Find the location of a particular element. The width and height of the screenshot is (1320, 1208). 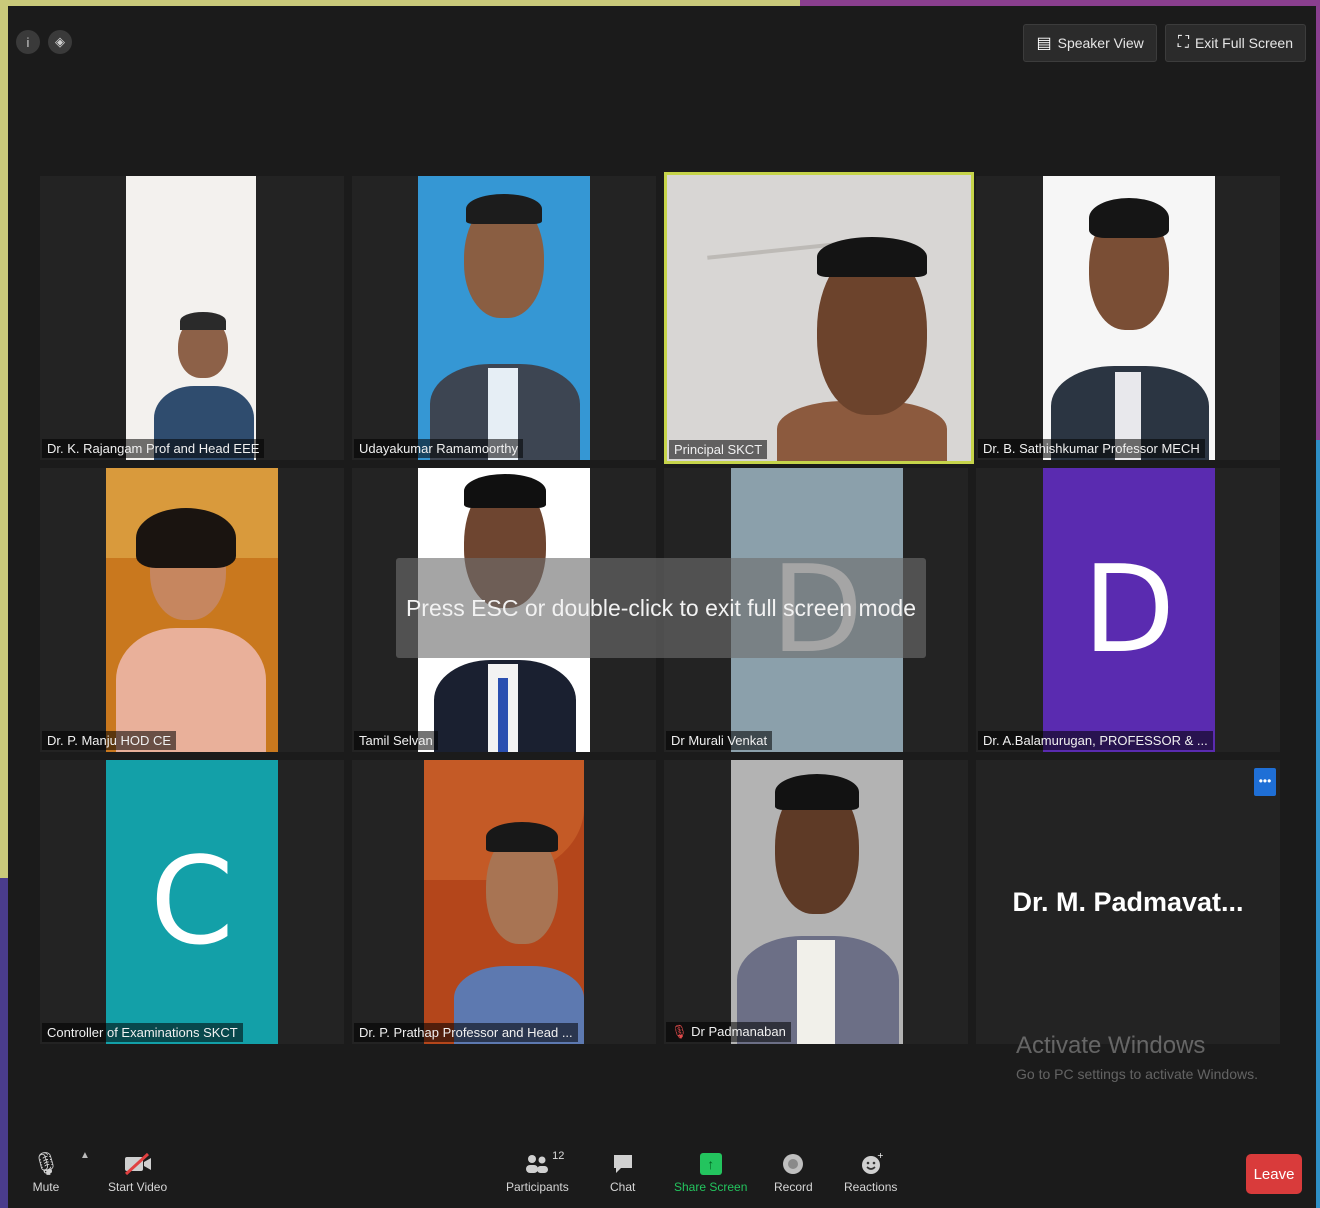

leave-button: Leave is located at coordinates (1274, 1174).